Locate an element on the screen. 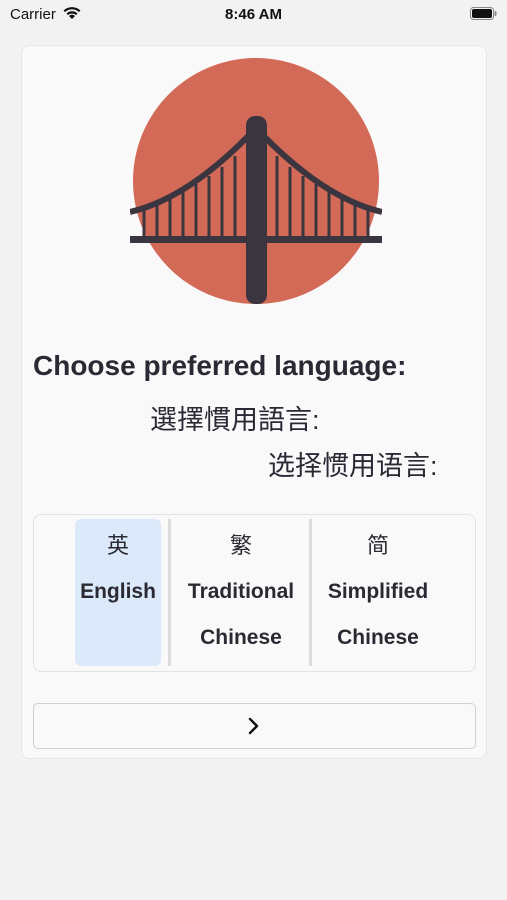 This screenshot has height=900, width=507. battery-icon is located at coordinates (483, 13).